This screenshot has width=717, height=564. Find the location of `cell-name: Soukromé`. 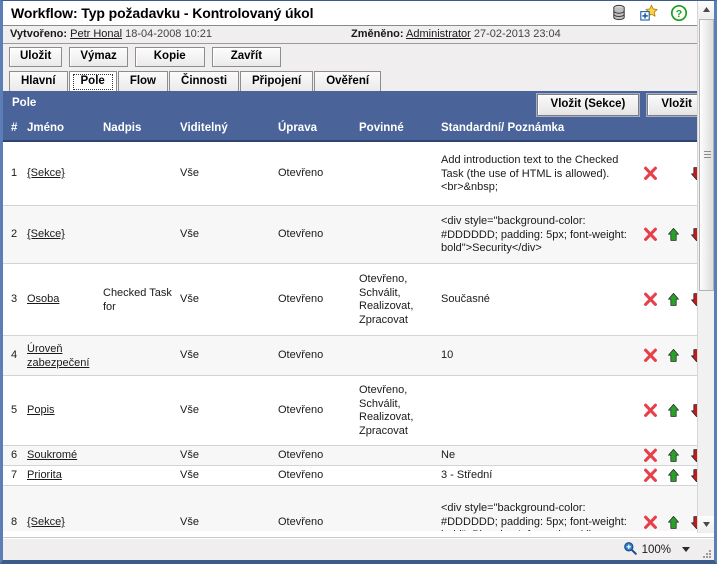

cell-name: Soukromé is located at coordinates (64, 456).